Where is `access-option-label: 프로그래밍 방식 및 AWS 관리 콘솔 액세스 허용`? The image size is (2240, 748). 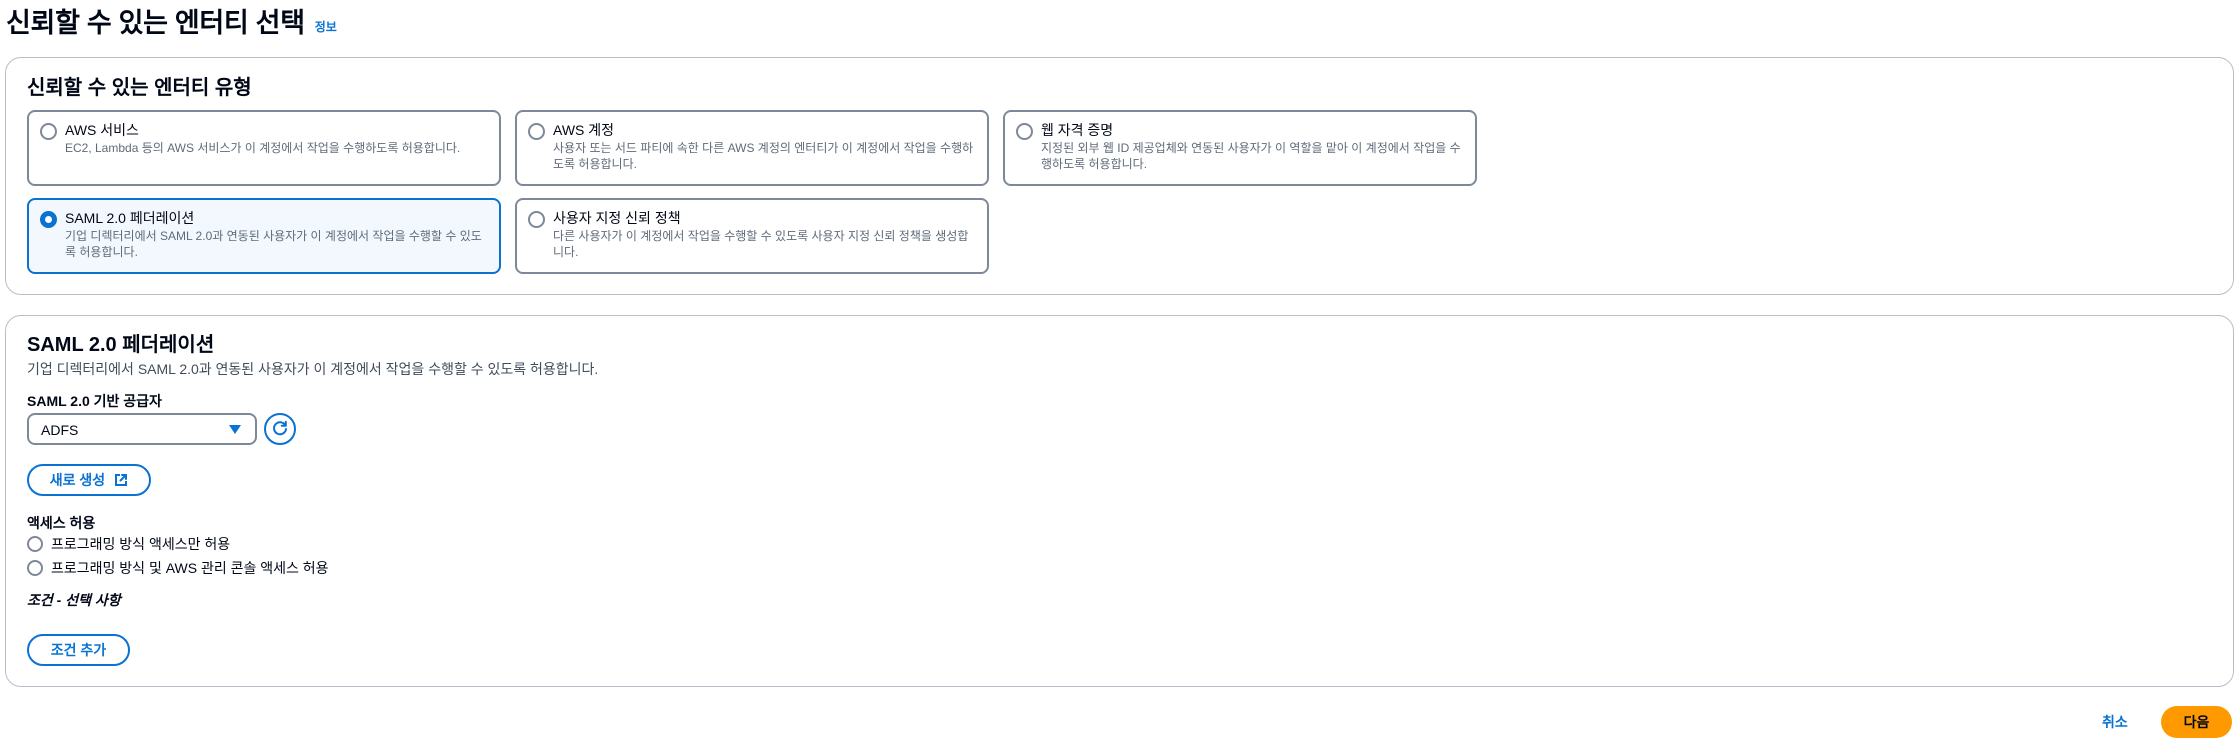 access-option-label: 프로그래밍 방식 및 AWS 관리 콘솔 액세스 허용 is located at coordinates (190, 568).